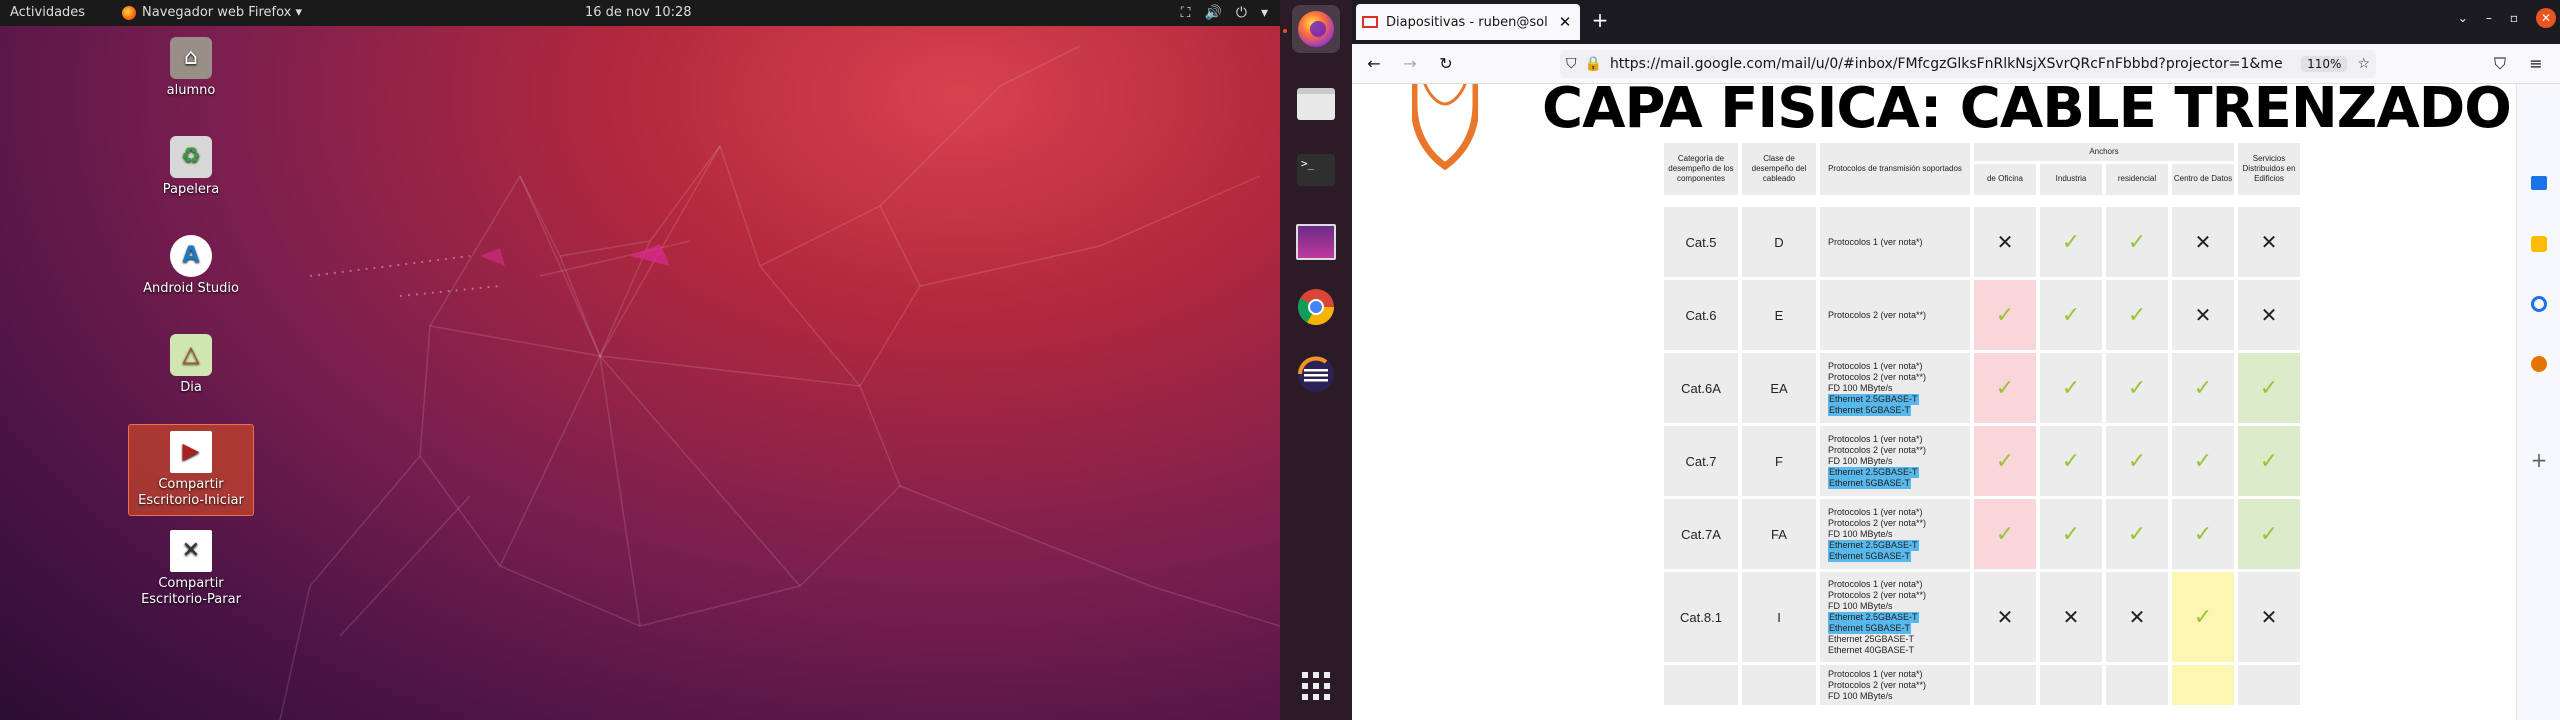  What do you see at coordinates (1779, 534) in the screenshot?
I see `class-cell: FA` at bounding box center [1779, 534].